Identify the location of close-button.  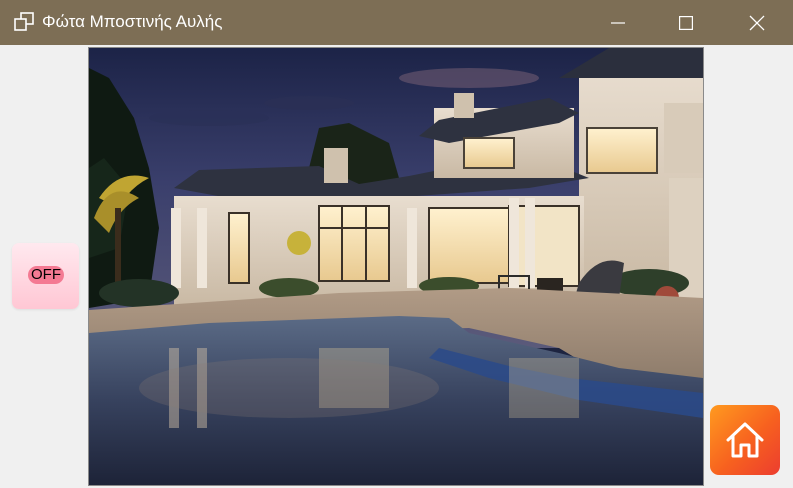
(757, 22).